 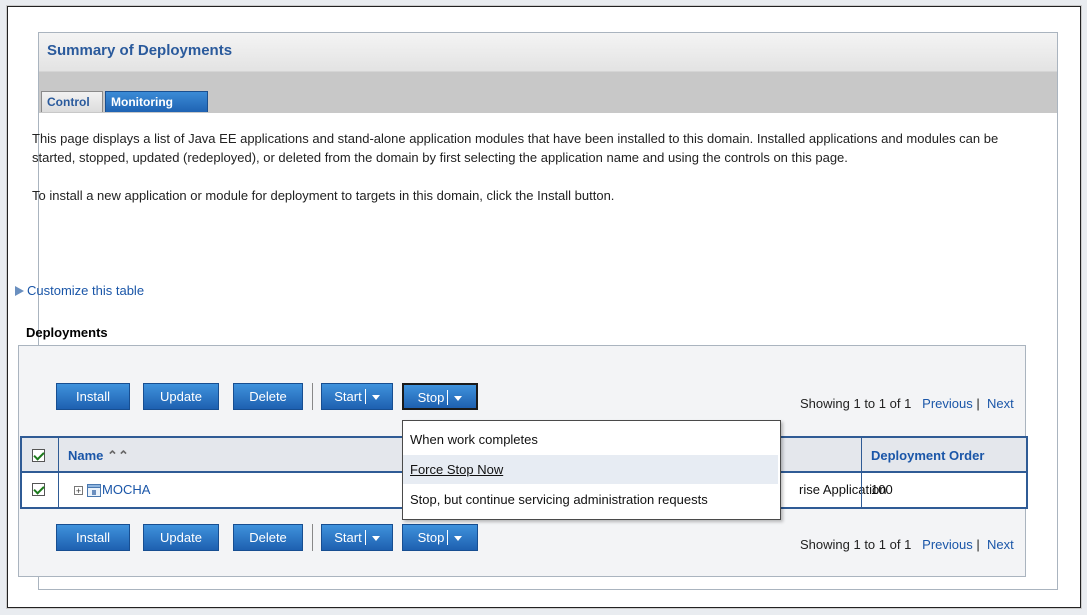 I want to click on select-all-checkbox, so click(x=38, y=455).